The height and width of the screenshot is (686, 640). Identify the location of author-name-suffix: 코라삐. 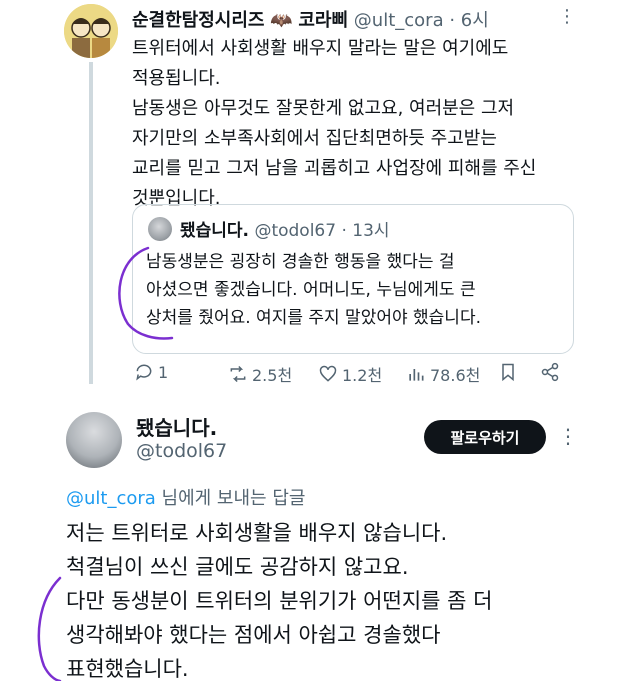
(323, 20).